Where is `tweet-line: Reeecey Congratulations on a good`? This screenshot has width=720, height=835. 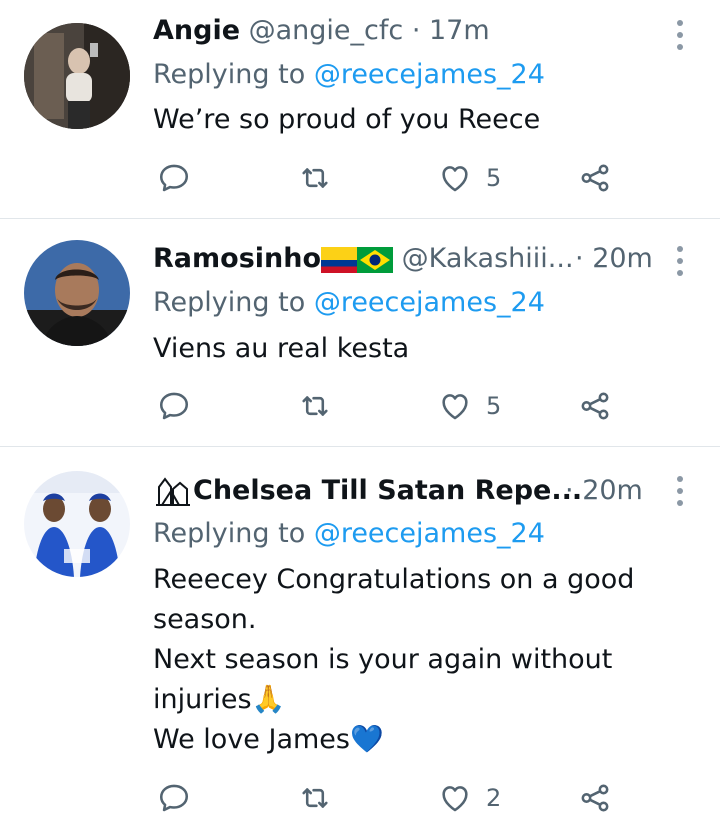 tweet-line: Reeecey Congratulations on a good is located at coordinates (394, 579).